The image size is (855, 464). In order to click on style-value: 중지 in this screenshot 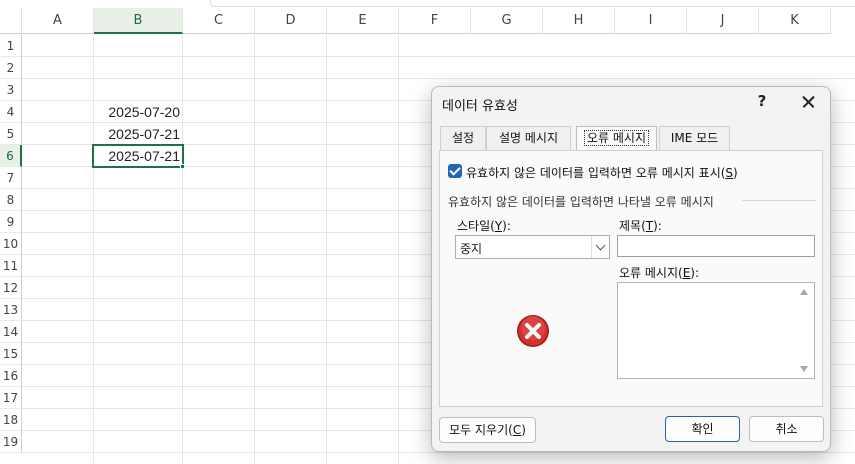, I will do `click(471, 249)`.